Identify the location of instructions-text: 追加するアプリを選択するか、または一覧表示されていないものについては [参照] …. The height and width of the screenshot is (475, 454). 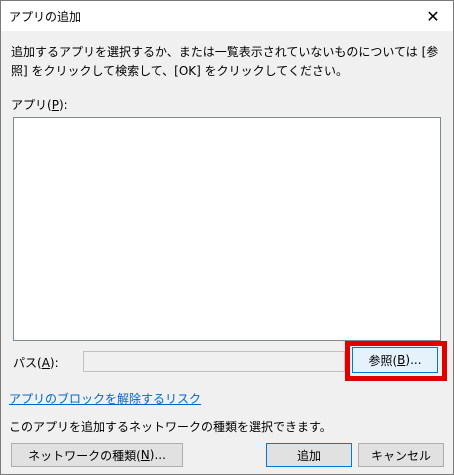
(225, 61).